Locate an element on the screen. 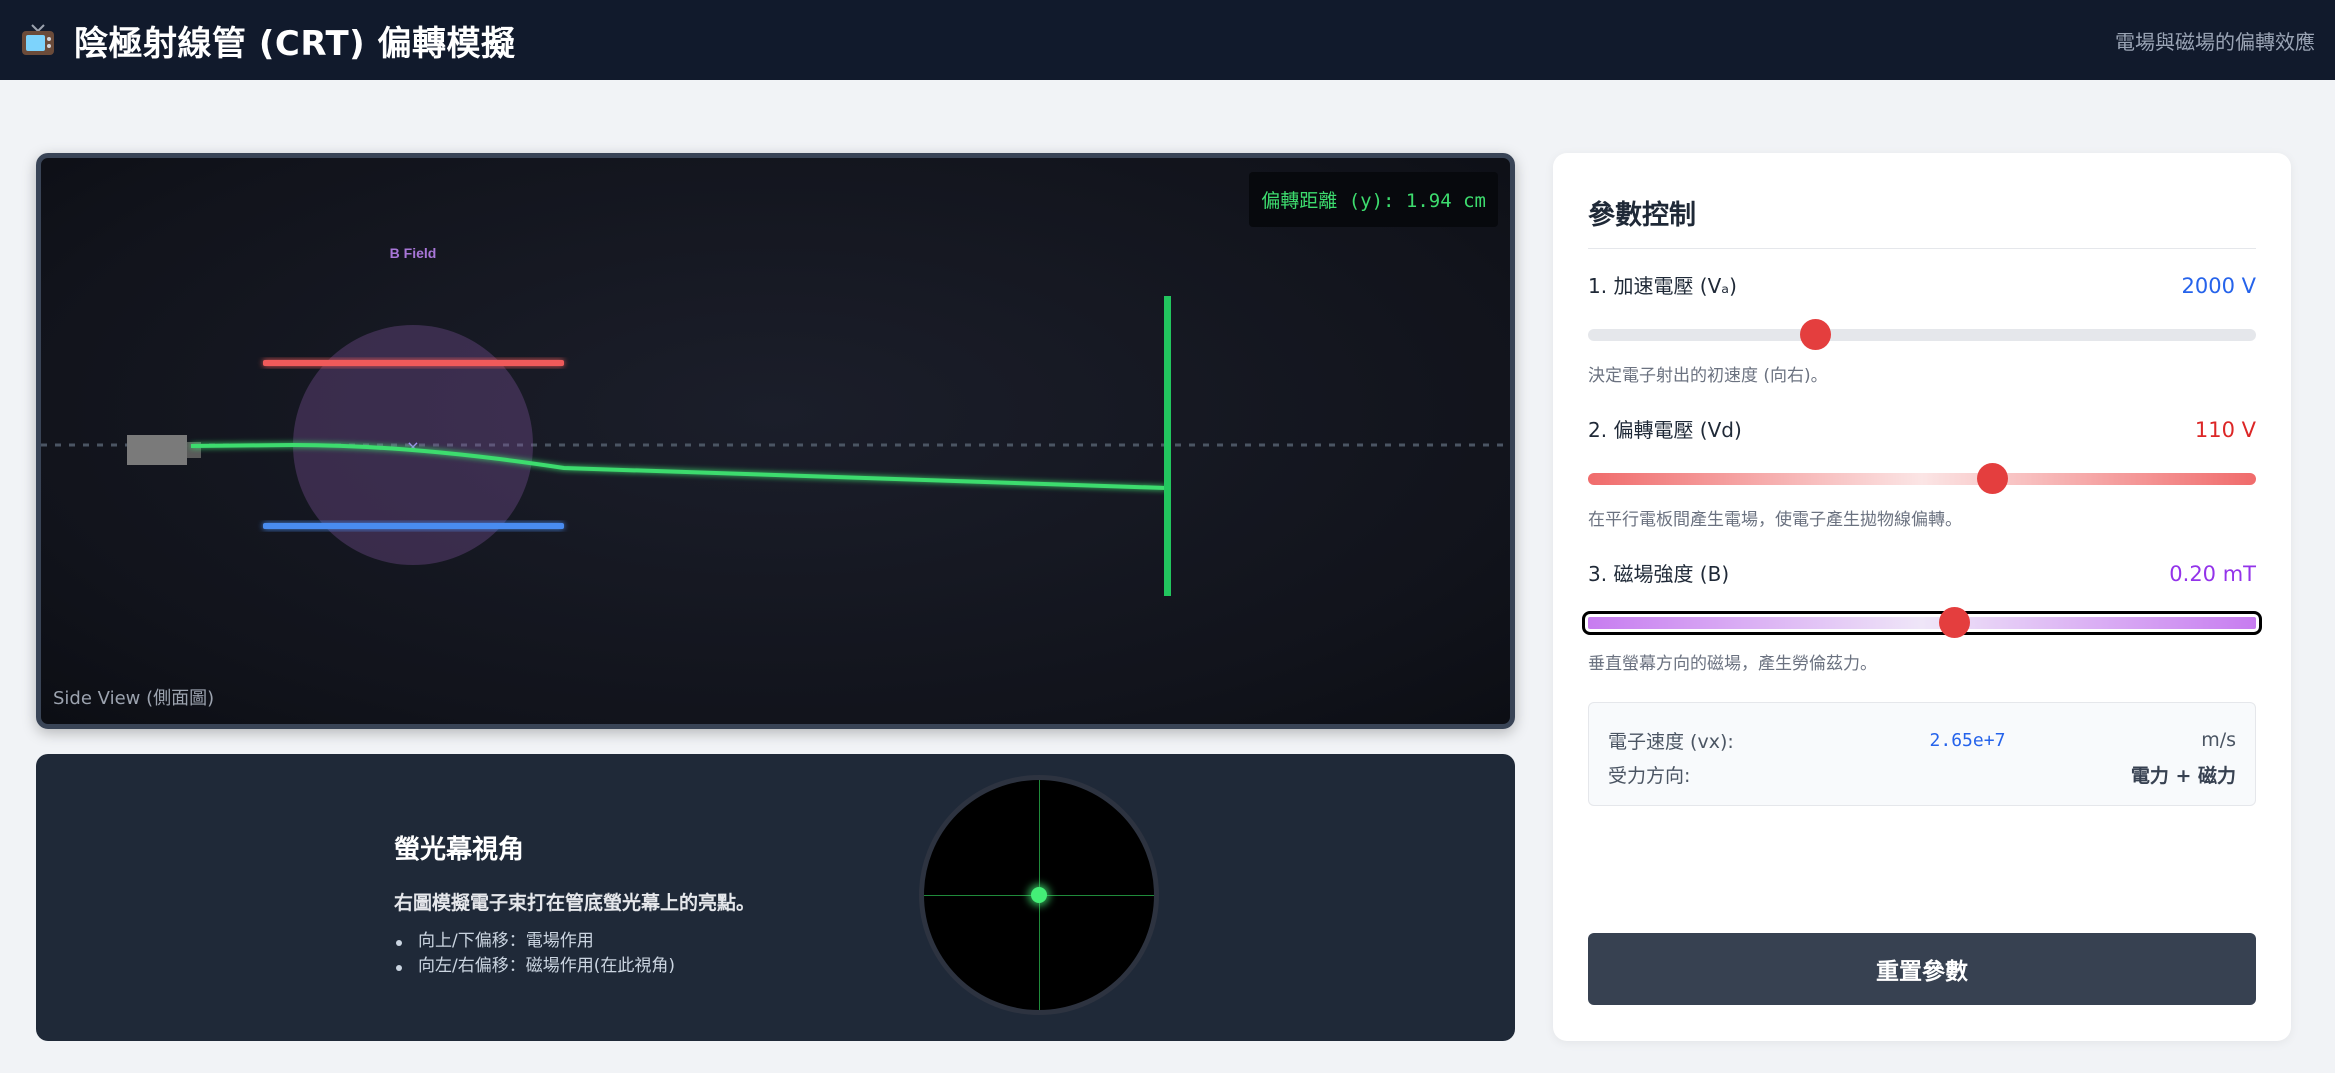  deflect-voltage-slider-thumb is located at coordinates (1993, 478).